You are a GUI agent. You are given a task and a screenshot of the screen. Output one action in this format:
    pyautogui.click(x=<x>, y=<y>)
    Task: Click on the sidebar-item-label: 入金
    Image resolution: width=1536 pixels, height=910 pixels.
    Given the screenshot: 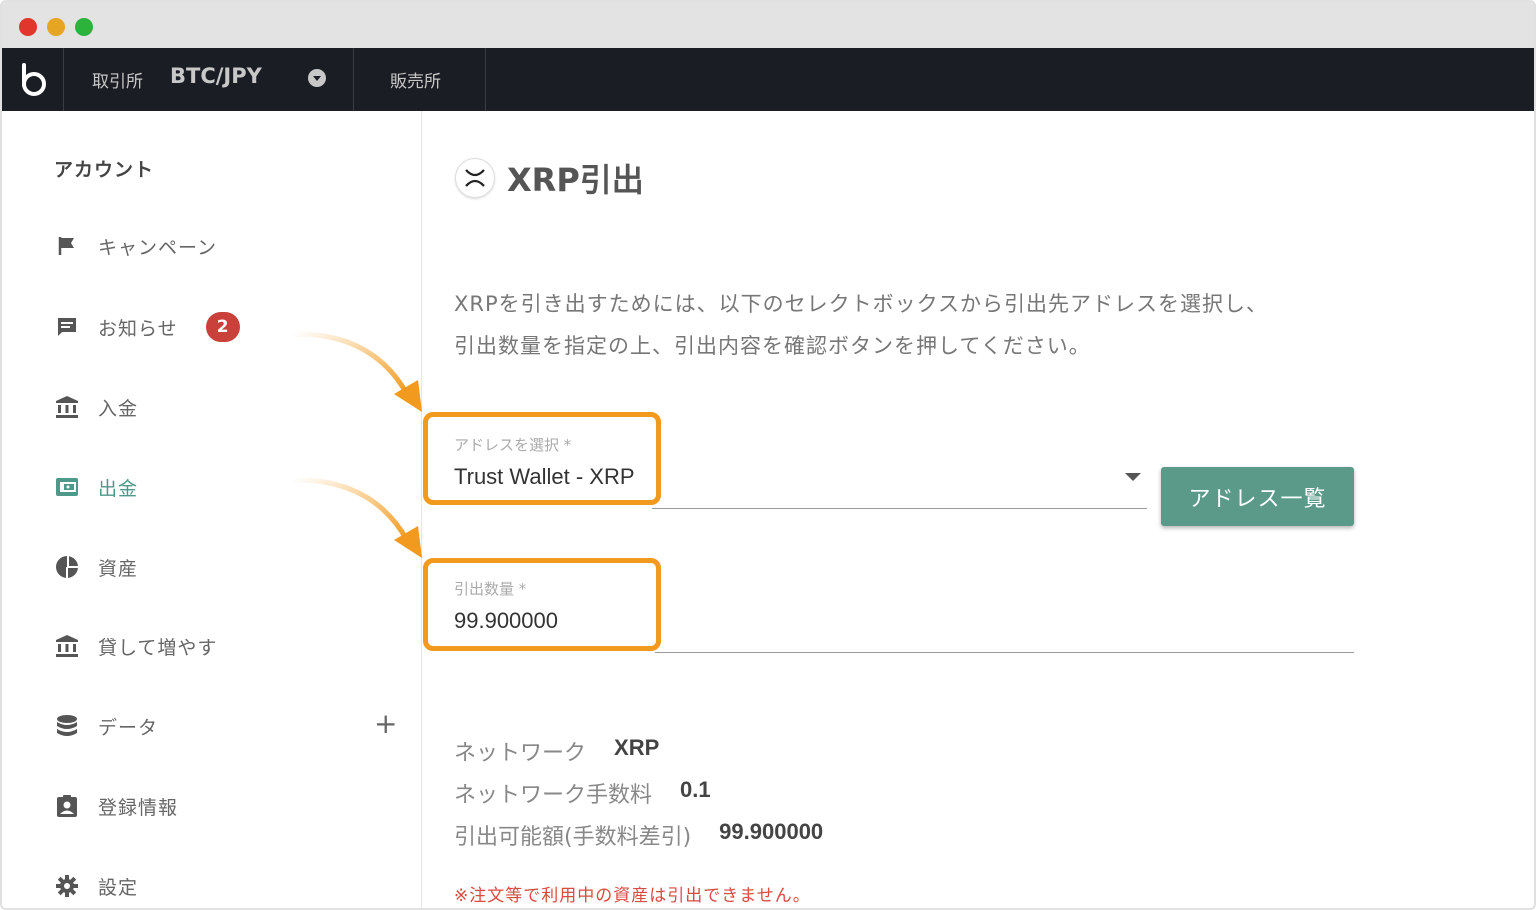 What is the action you would take?
    pyautogui.click(x=118, y=408)
    